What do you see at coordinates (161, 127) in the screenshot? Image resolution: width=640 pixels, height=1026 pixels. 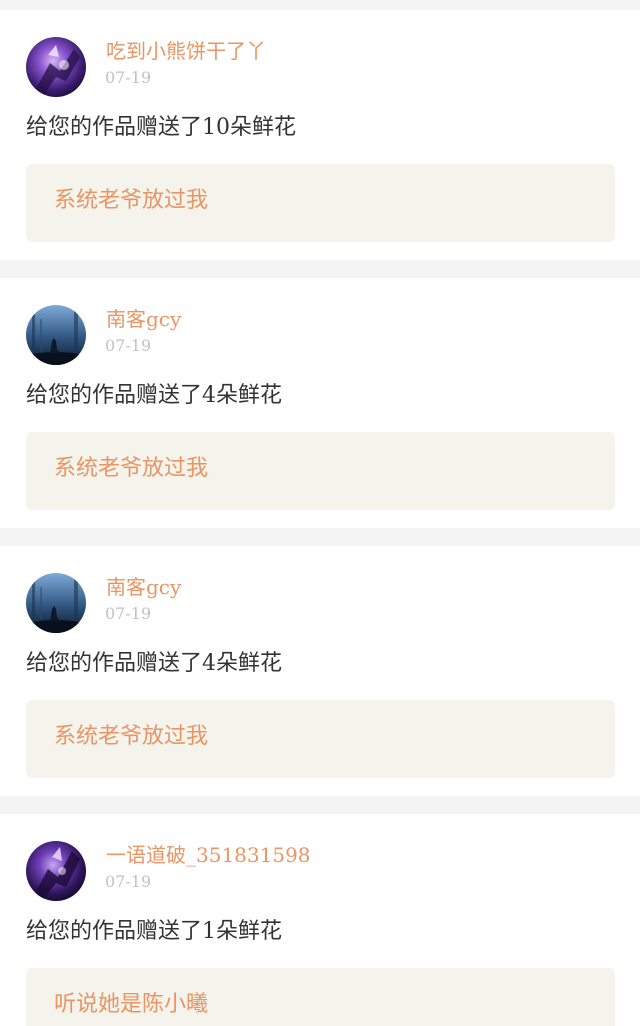 I see `gift-message: 给您的作品赠送了10朵鲜花` at bounding box center [161, 127].